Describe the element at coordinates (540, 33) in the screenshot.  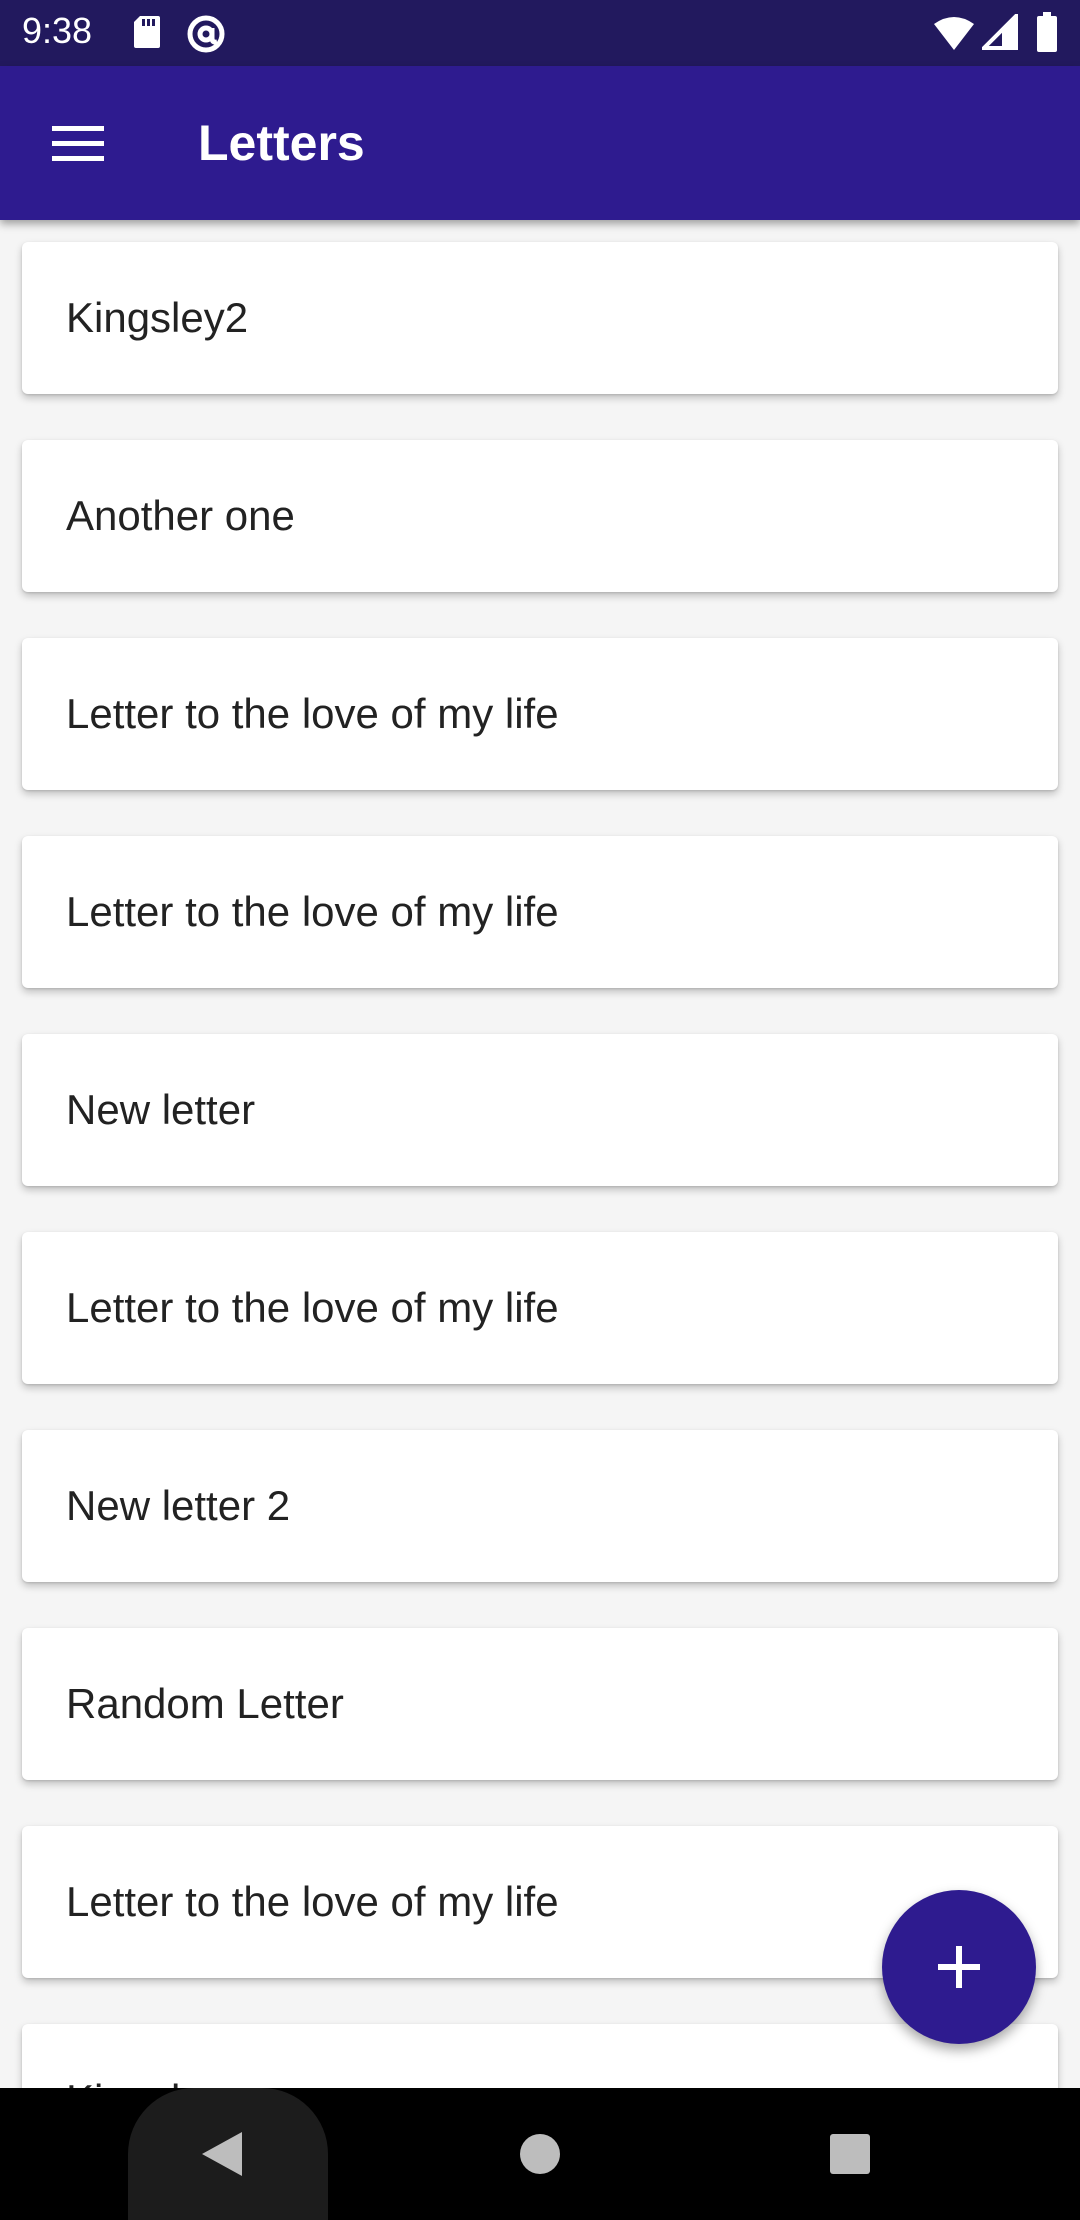
I see `status-bar: 9:38` at that location.